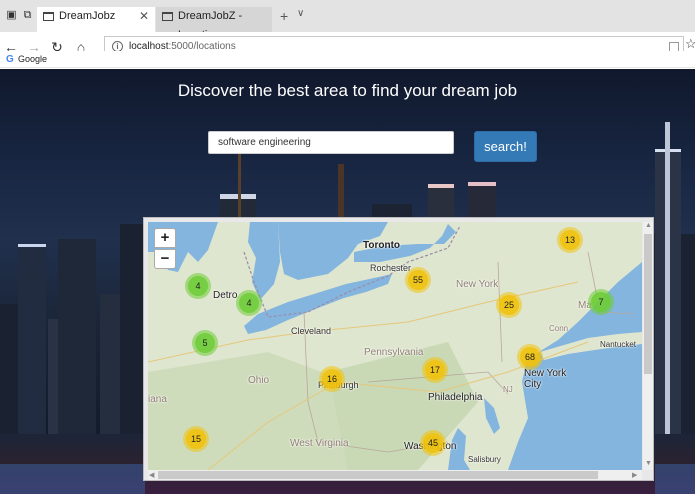 Image resolution: width=695 pixels, height=494 pixels. I want to click on set-aside-tabs-icon: ▣, so click(11, 15).